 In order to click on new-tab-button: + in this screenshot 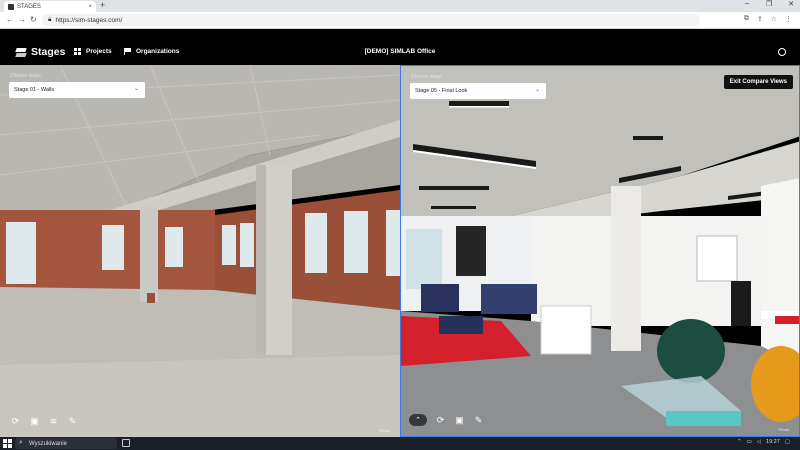, I will do `click(102, 5)`.